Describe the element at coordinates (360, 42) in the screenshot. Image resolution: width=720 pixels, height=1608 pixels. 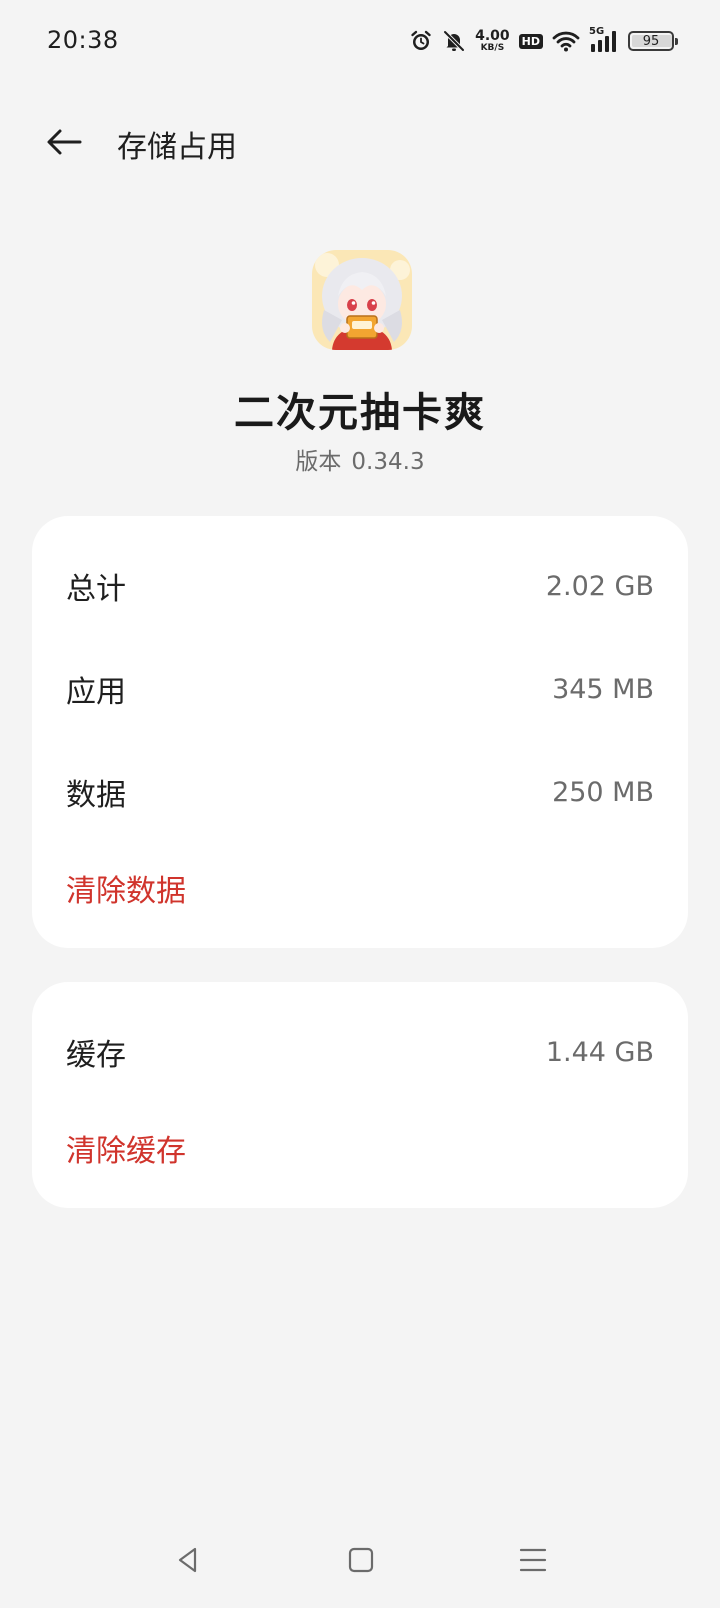
I see `status-bar: 20:38 4.00 KB/S HD 5G 95` at that location.